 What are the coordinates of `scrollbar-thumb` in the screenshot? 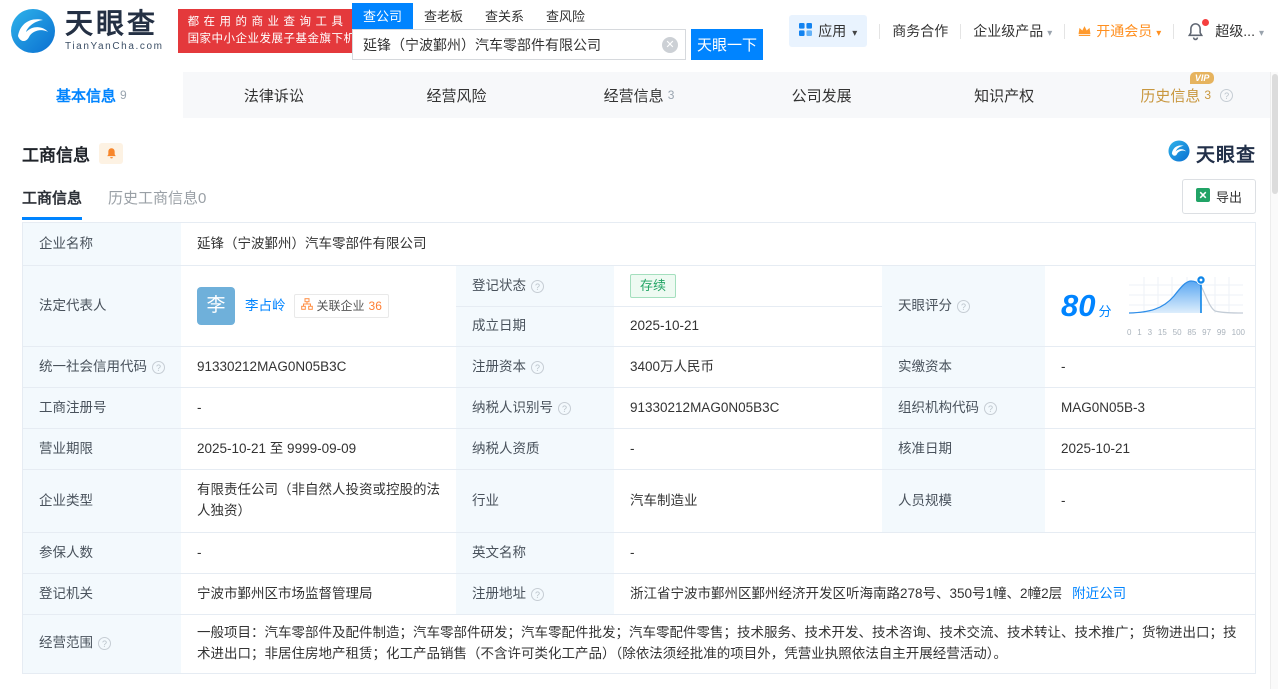 It's located at (1274, 134).